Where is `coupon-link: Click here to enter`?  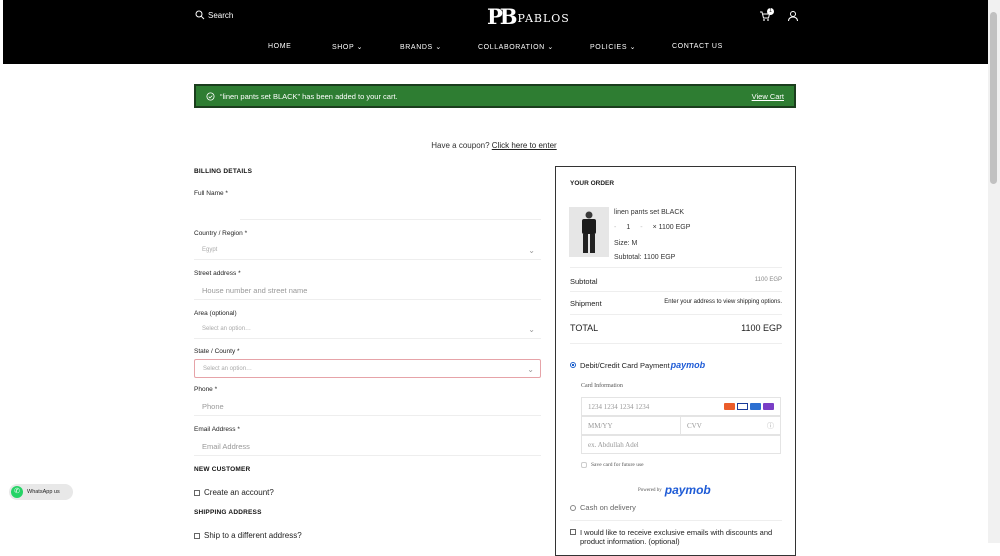 coupon-link: Click here to enter is located at coordinates (524, 145).